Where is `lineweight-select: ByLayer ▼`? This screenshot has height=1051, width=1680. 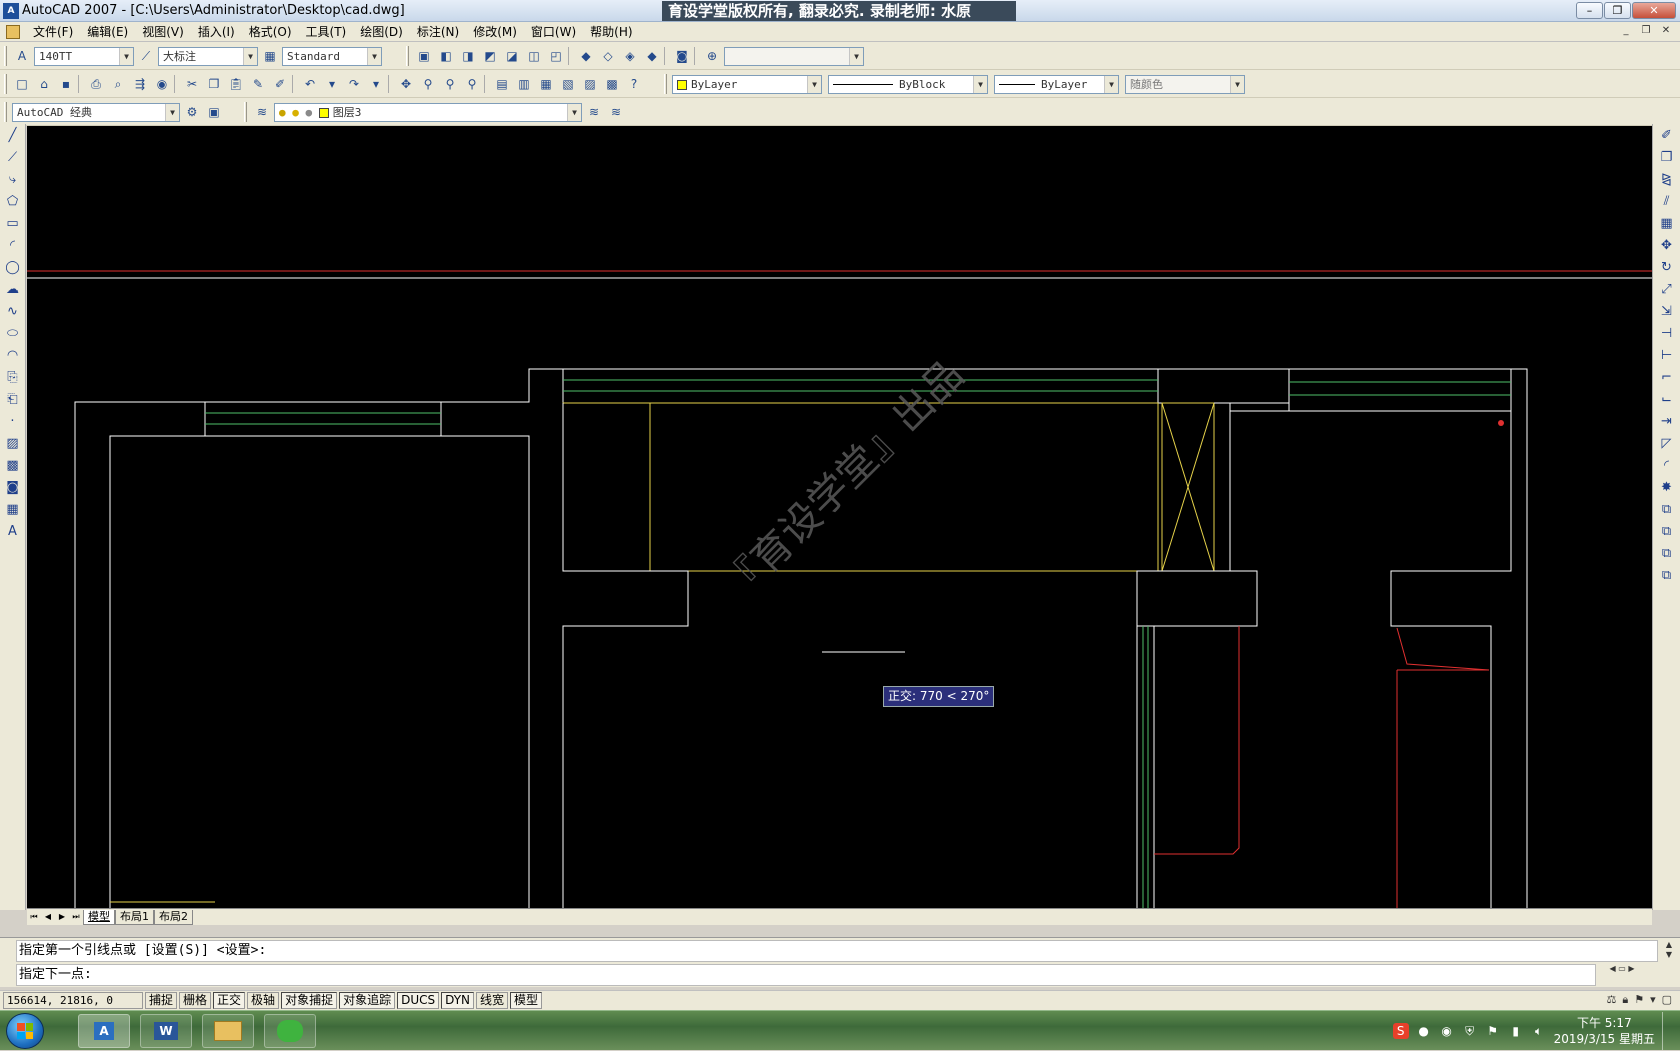 lineweight-select: ByLayer ▼ is located at coordinates (1056, 84).